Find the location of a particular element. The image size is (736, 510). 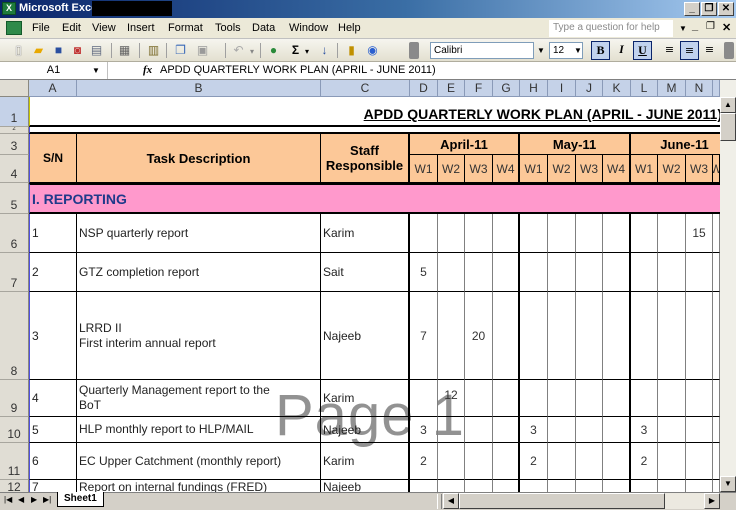

align-left-button: ≡ is located at coordinates (669, 50).